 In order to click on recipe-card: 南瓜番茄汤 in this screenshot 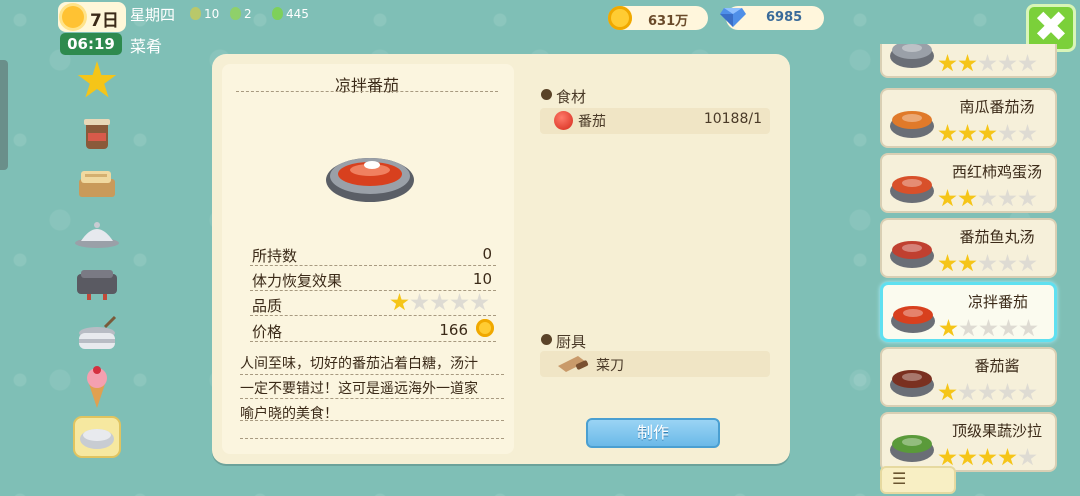, I will do `click(968, 118)`.